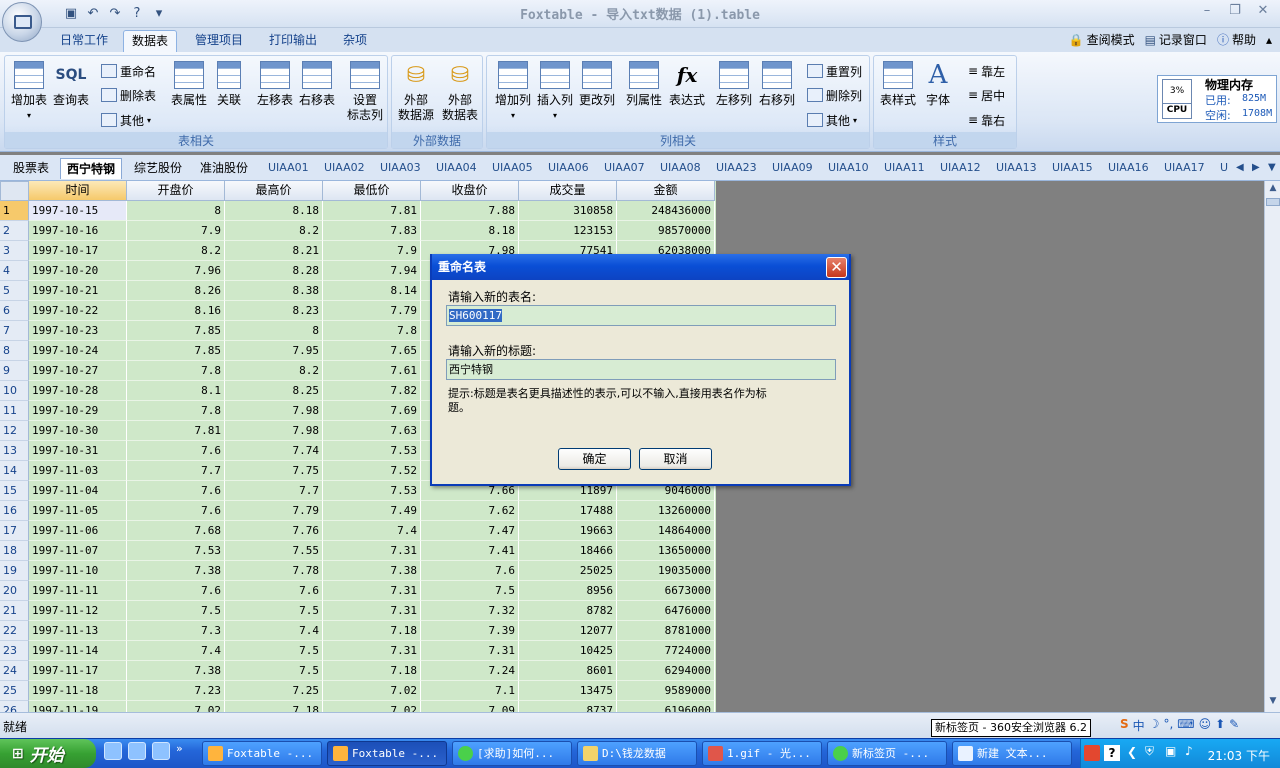 The image size is (1280, 768). I want to click on modify-column-button: 更改列, so click(597, 83).